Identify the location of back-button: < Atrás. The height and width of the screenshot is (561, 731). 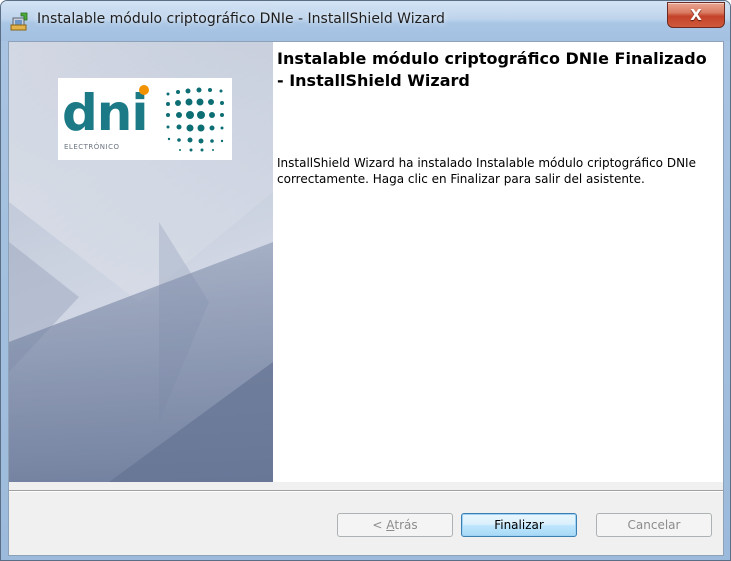
(395, 525).